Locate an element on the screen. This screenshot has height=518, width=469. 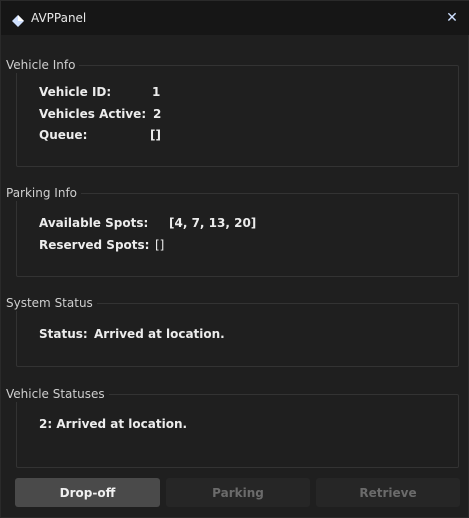
available-spots-value: [4, 7, 13, 20] is located at coordinates (213, 223).